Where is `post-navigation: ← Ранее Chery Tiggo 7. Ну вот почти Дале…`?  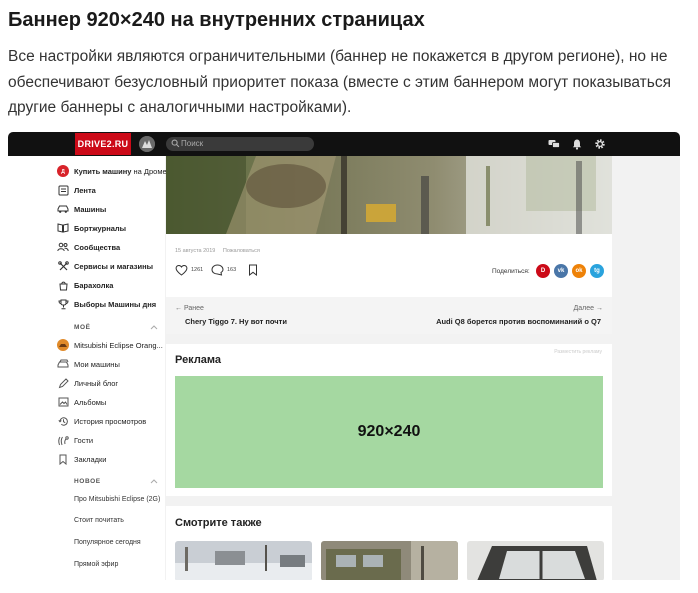 post-navigation: ← Ранее Chery Tiggo 7. Ну вот почти Дале… is located at coordinates (389, 315).